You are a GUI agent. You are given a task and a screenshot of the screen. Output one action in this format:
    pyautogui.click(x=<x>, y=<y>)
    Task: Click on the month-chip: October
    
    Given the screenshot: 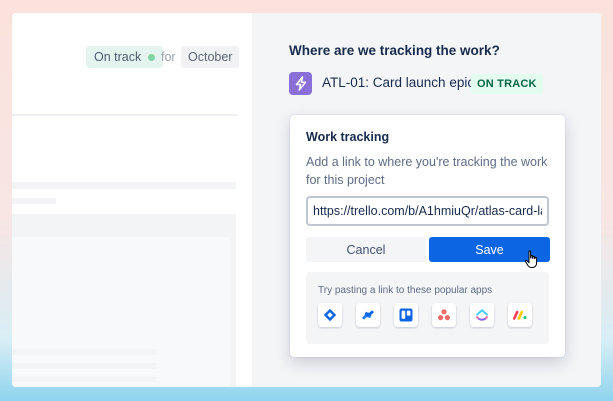 What is the action you would take?
    pyautogui.click(x=210, y=57)
    